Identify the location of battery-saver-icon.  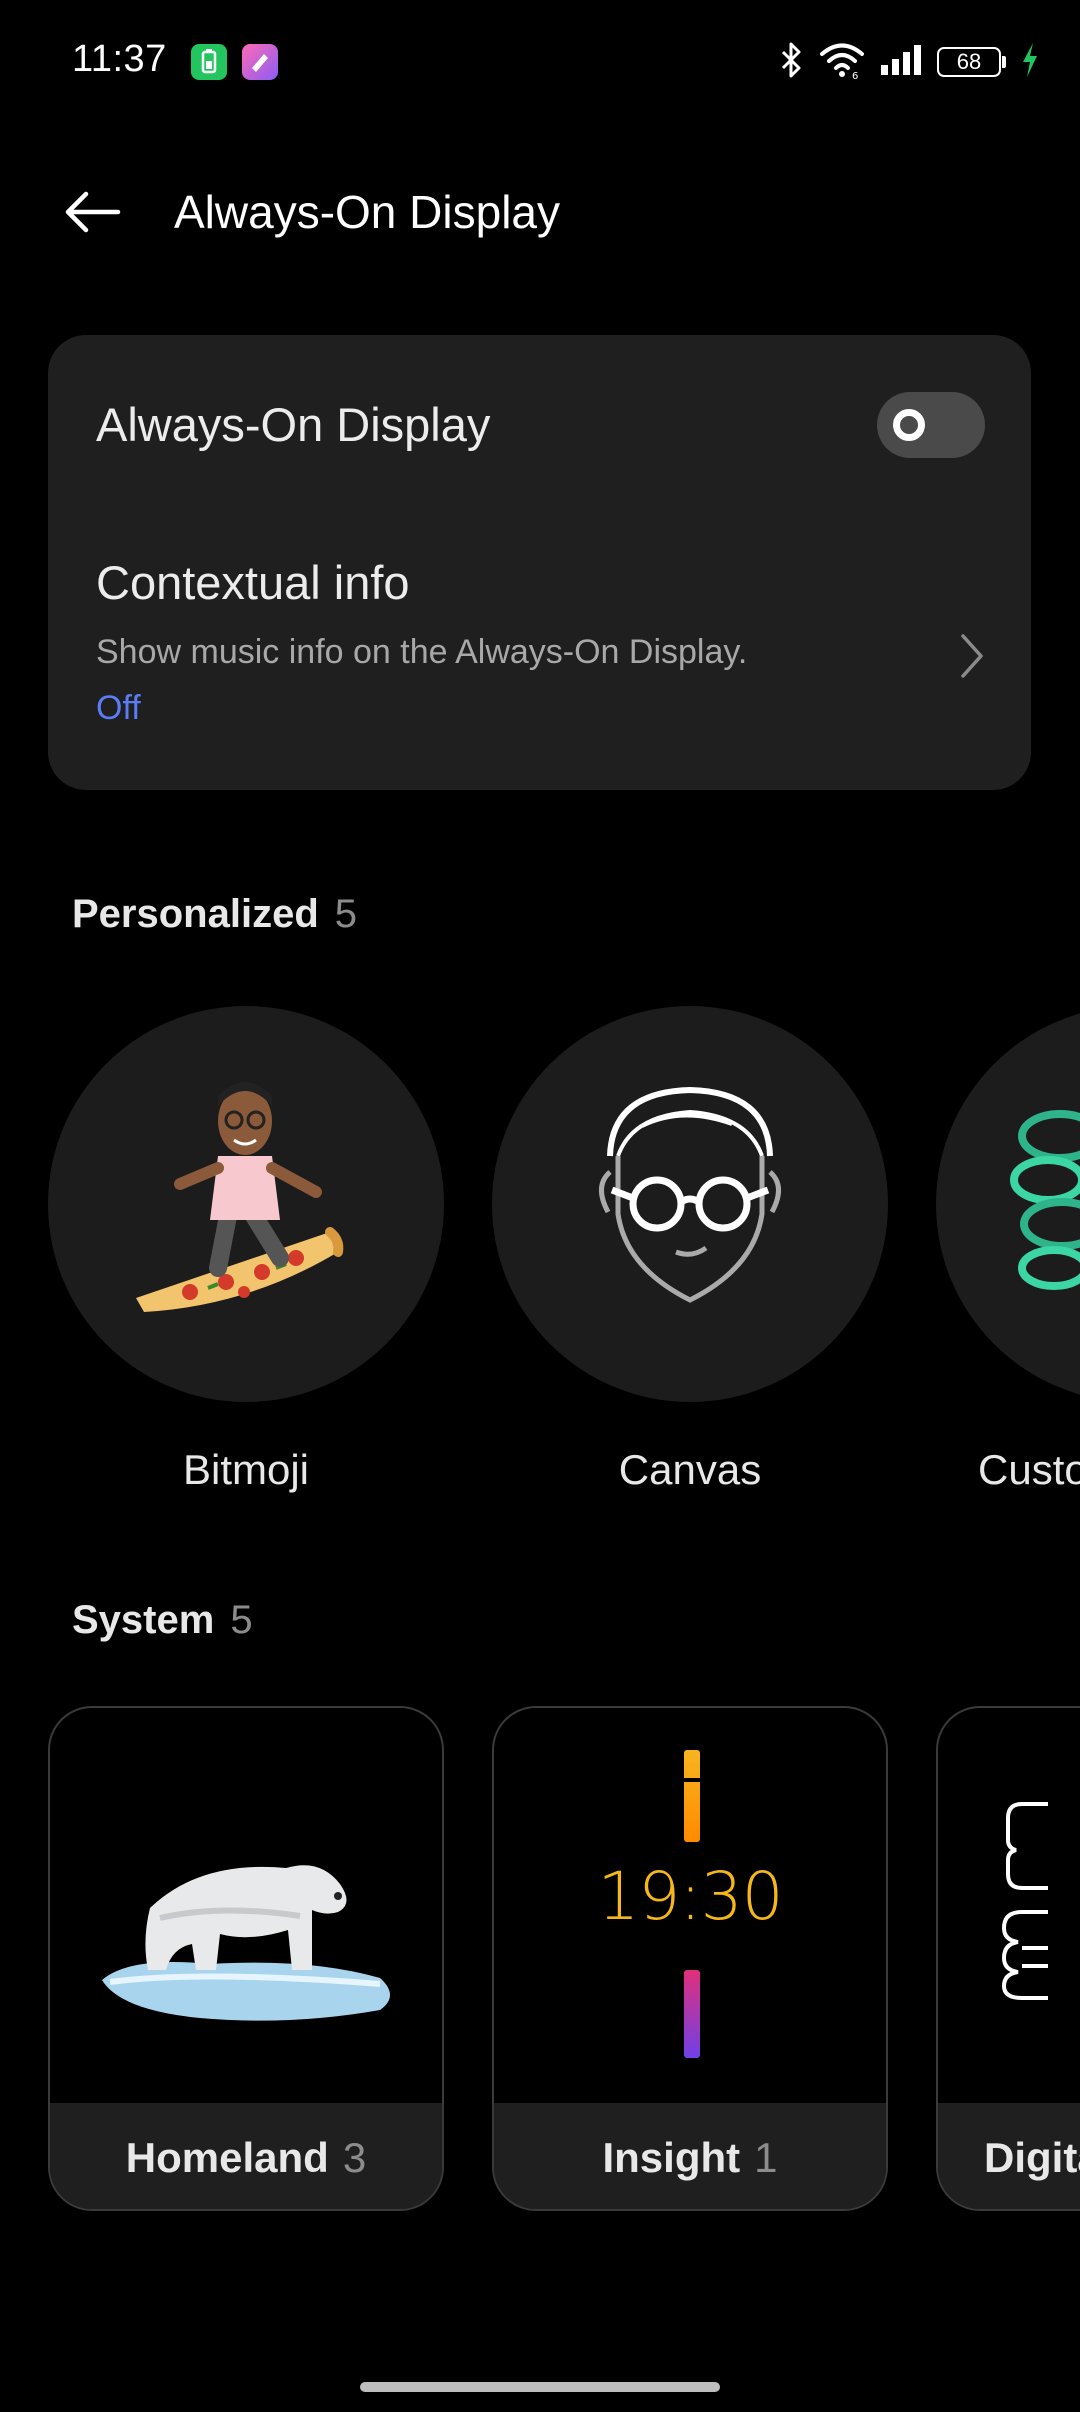
(209, 62).